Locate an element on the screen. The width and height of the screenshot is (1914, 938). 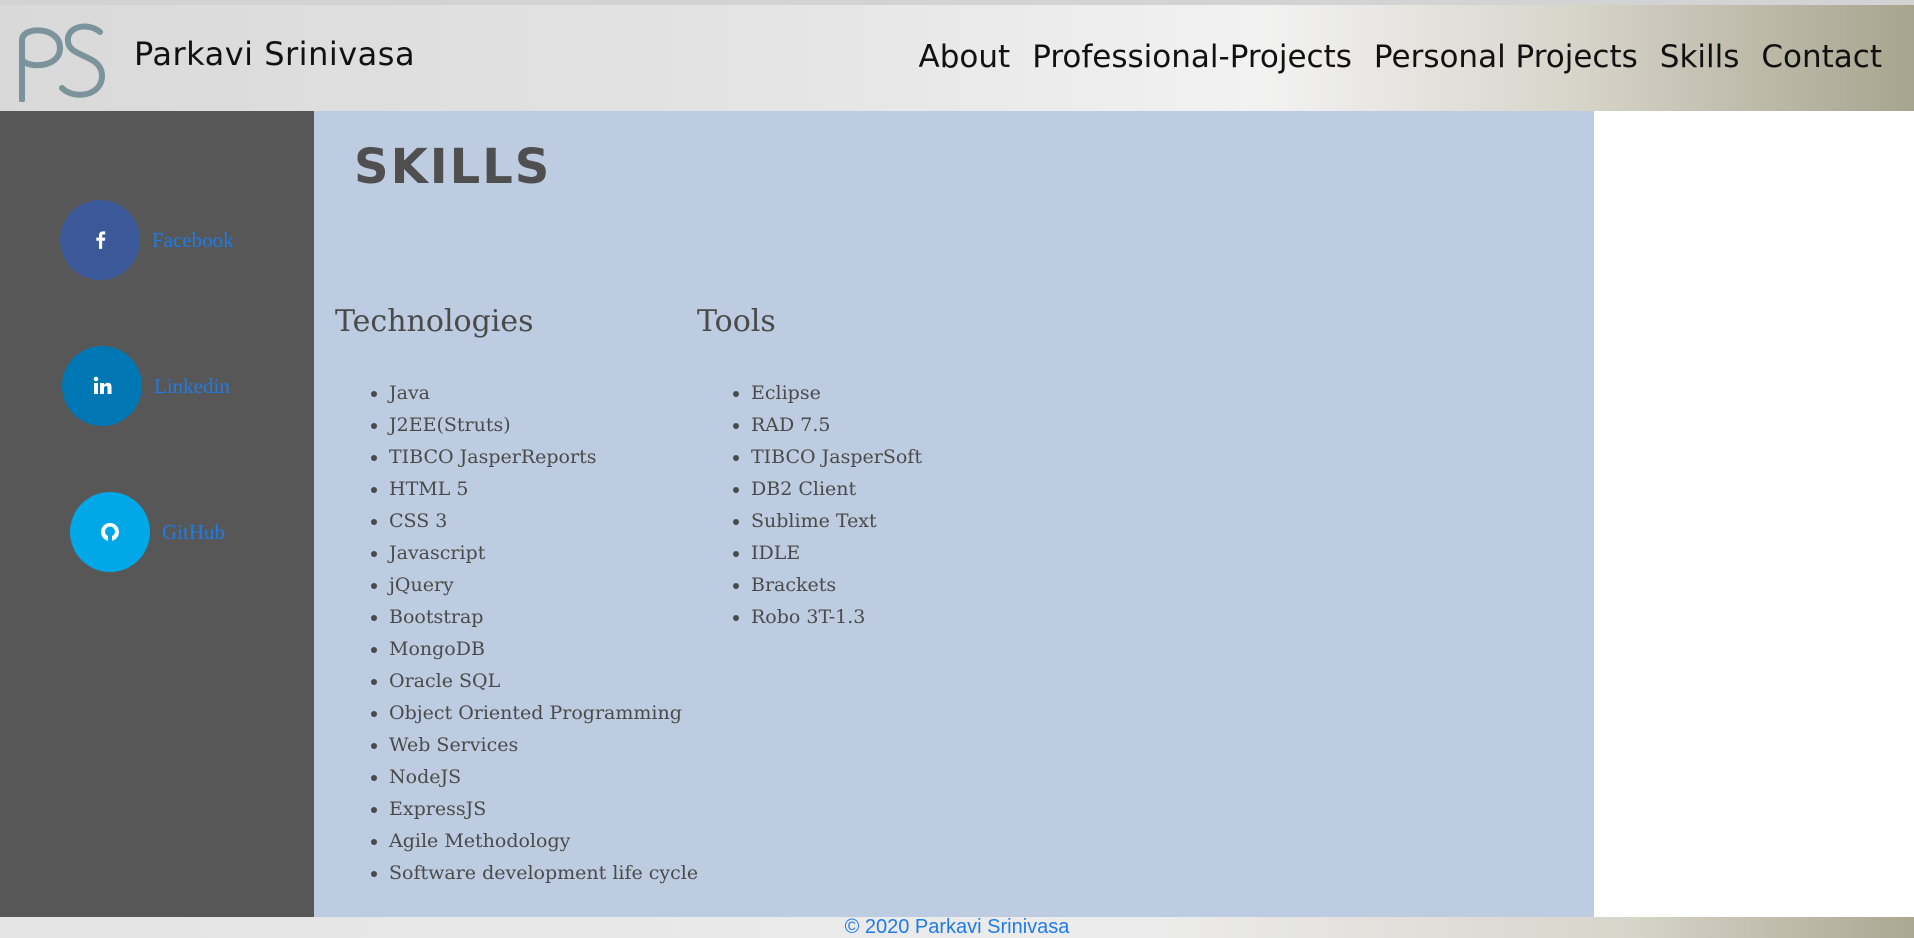
nav-professional-projects-link: Professional-Projects is located at coordinates (1192, 57).